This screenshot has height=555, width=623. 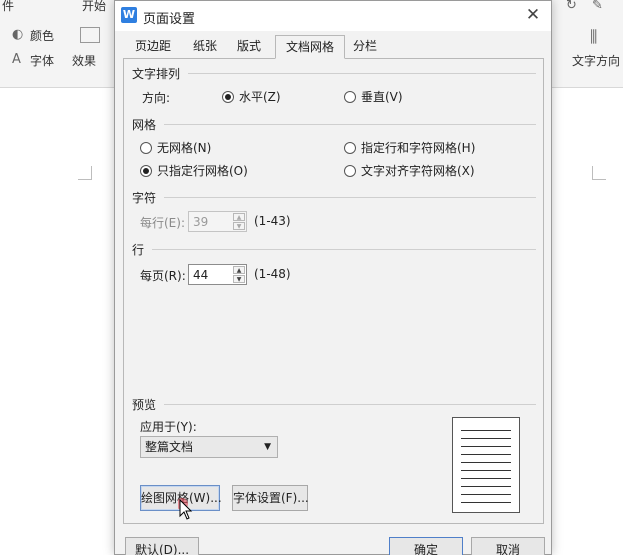 I want to click on close-icon: ✕, so click(x=533, y=15).